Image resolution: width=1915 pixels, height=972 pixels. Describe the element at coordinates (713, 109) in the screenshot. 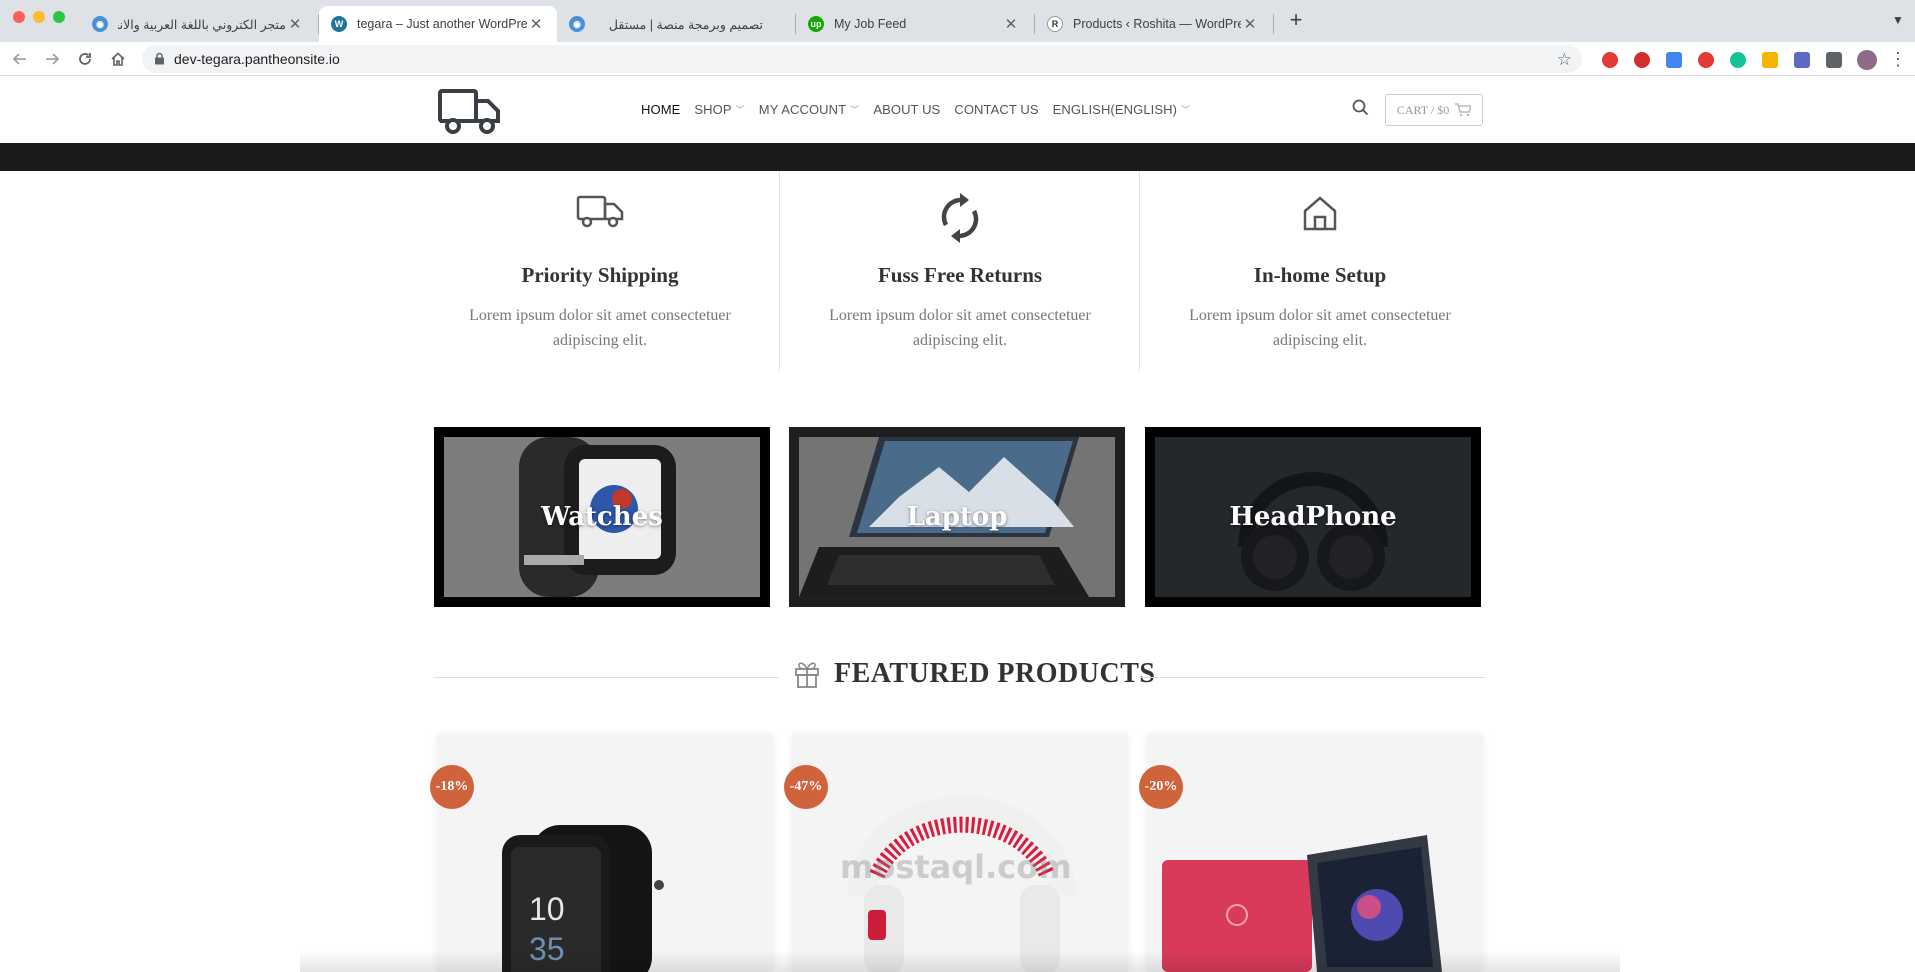

I see `nav-label: SHOP` at that location.